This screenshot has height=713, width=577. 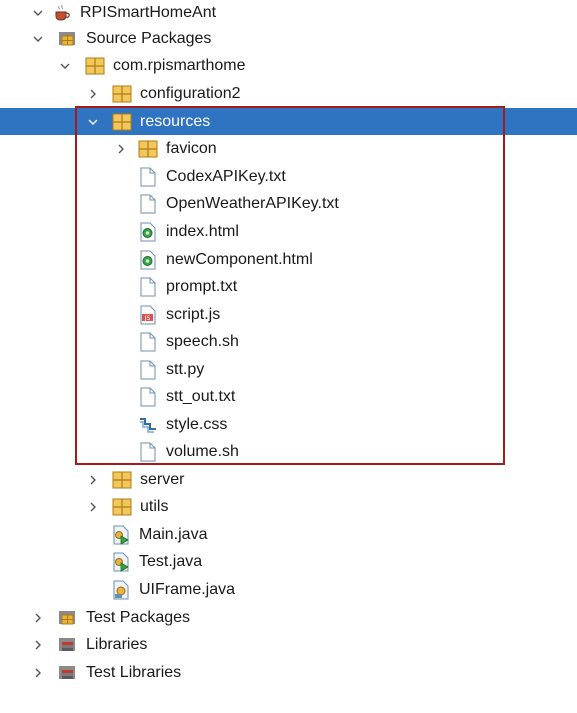 What do you see at coordinates (288, 617) in the screenshot?
I see `tree-node-test-packages: Test Packages` at bounding box center [288, 617].